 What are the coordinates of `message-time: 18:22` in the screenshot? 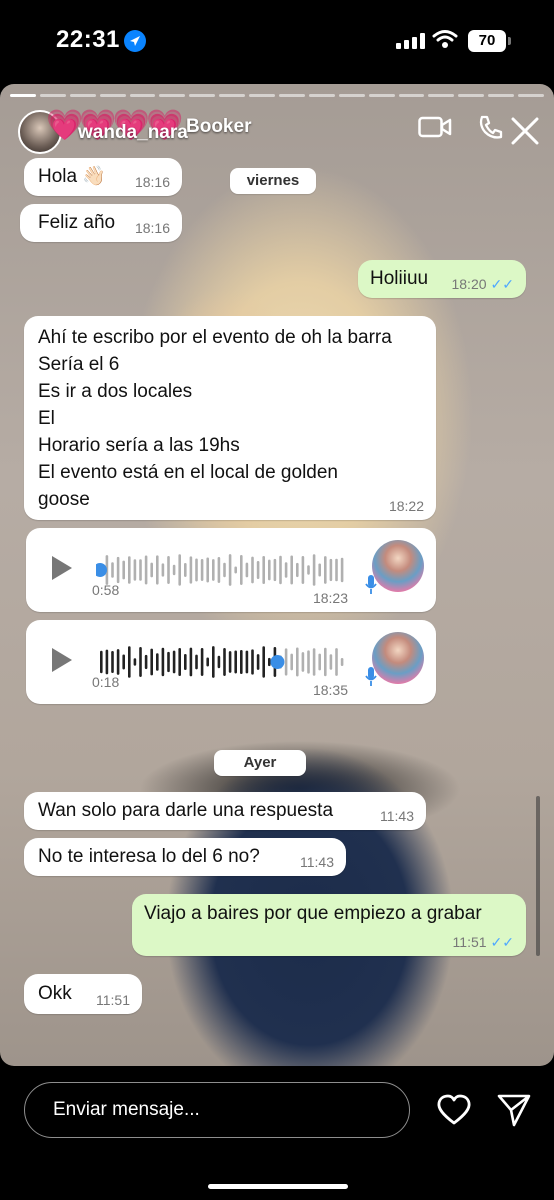 It's located at (406, 506).